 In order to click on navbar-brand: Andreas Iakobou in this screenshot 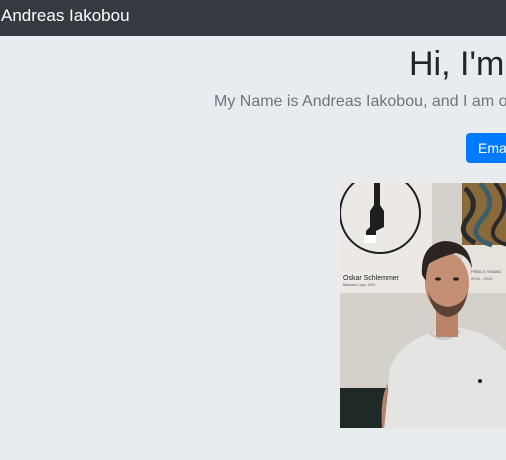, I will do `click(65, 16)`.